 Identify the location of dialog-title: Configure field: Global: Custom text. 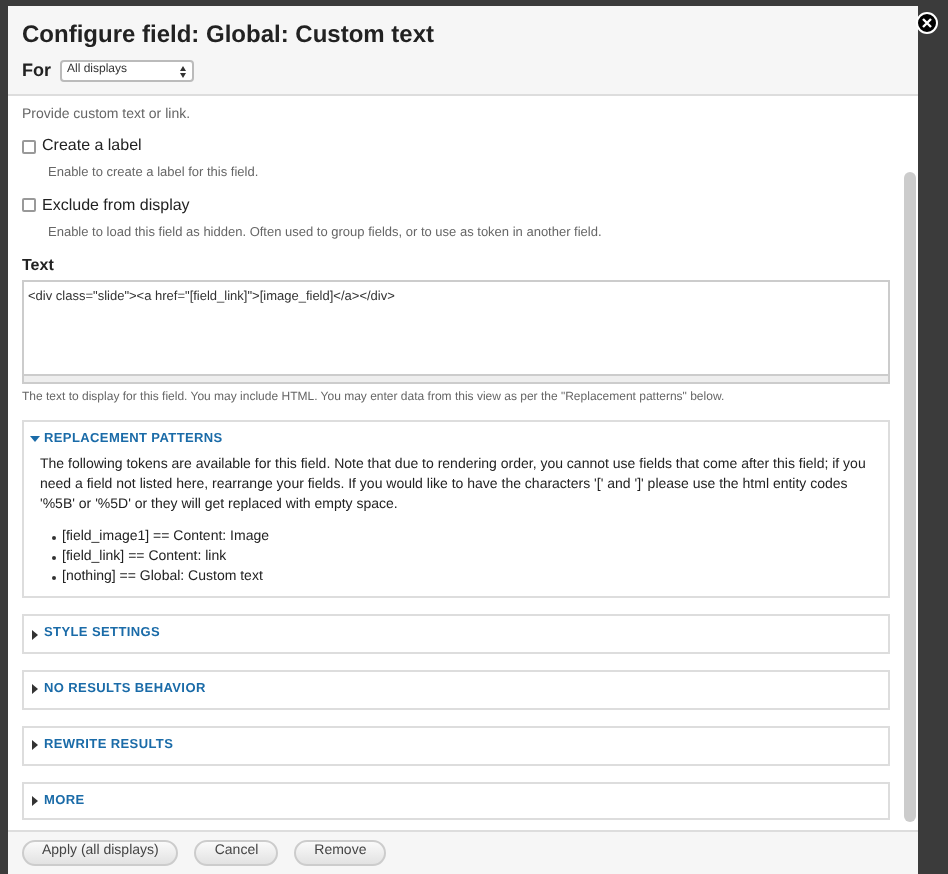
(229, 35).